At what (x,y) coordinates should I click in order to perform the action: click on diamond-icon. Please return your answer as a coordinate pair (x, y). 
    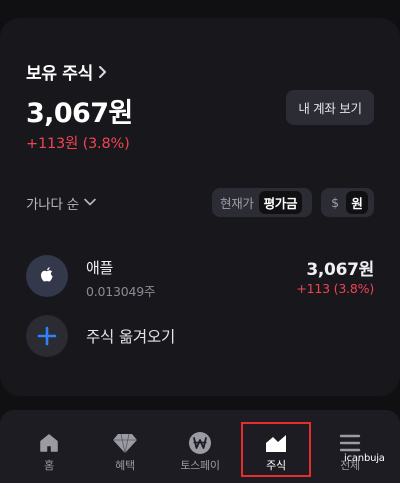
    Looking at the image, I should click on (125, 443).